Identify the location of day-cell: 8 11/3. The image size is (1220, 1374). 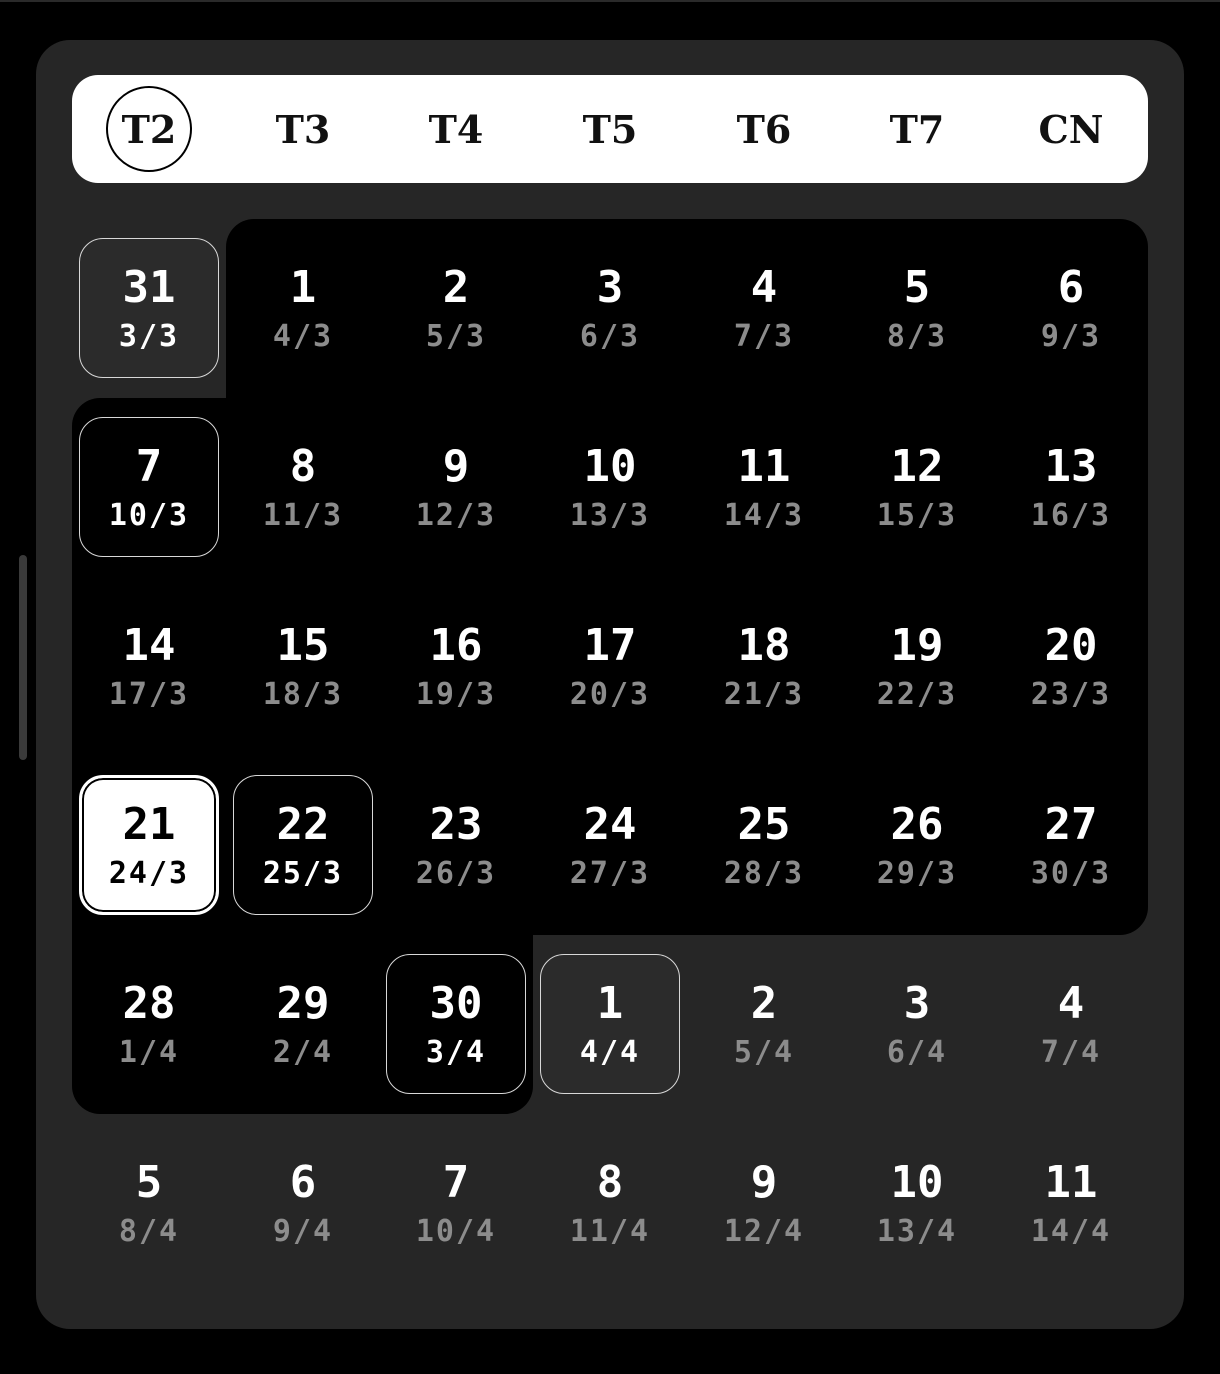
(303, 487).